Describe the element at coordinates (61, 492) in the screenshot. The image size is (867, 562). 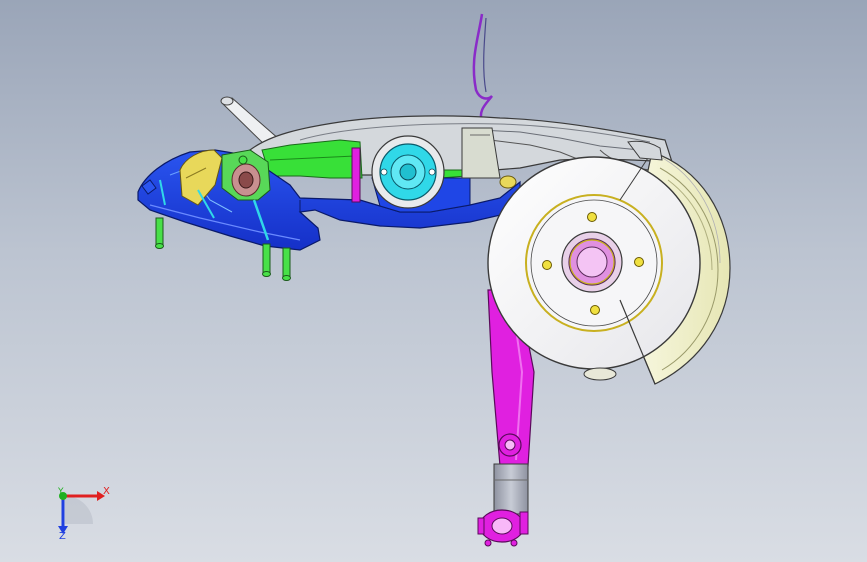
I see `y-axis-label: Y` at that location.